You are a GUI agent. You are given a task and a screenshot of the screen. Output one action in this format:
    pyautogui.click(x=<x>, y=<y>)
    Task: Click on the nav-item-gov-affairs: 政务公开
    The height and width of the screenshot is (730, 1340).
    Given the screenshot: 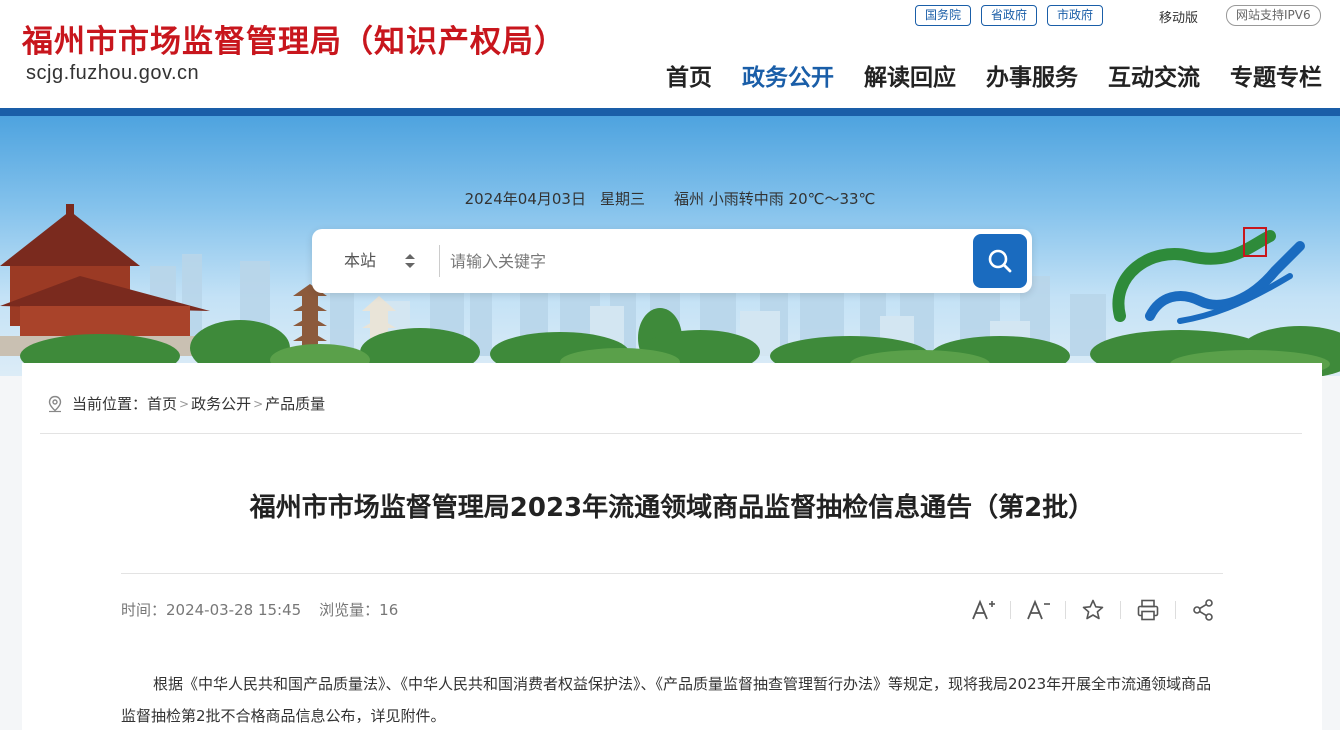 What is the action you would take?
    pyautogui.click(x=788, y=75)
    